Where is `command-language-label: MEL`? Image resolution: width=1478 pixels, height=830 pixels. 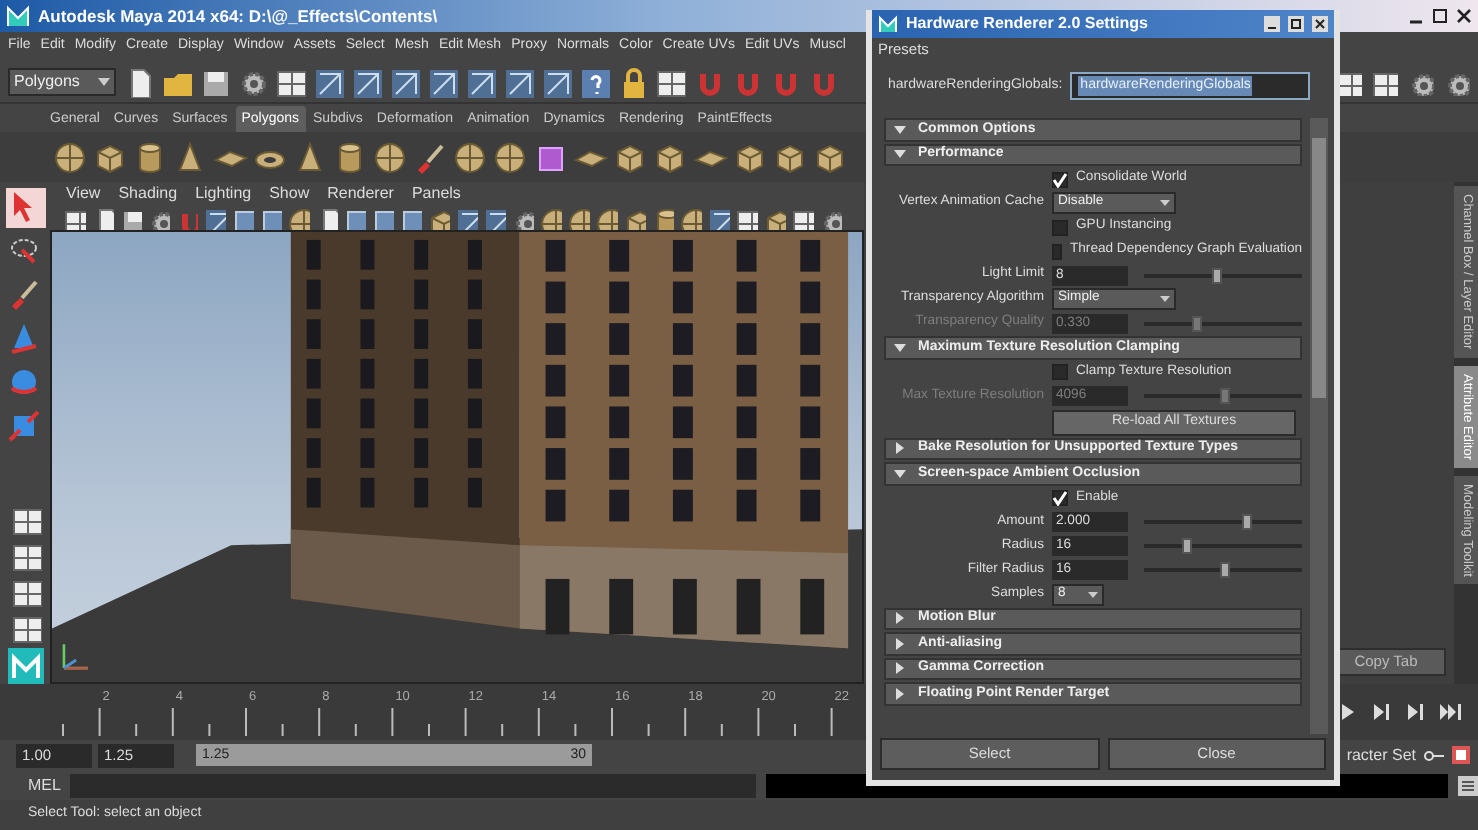 command-language-label: MEL is located at coordinates (44, 785).